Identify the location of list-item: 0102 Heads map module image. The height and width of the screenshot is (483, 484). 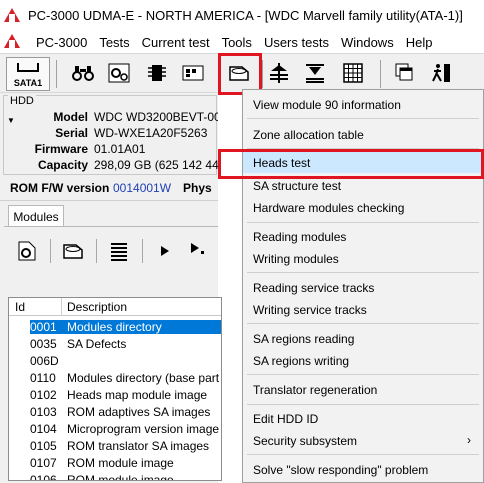
(115, 395).